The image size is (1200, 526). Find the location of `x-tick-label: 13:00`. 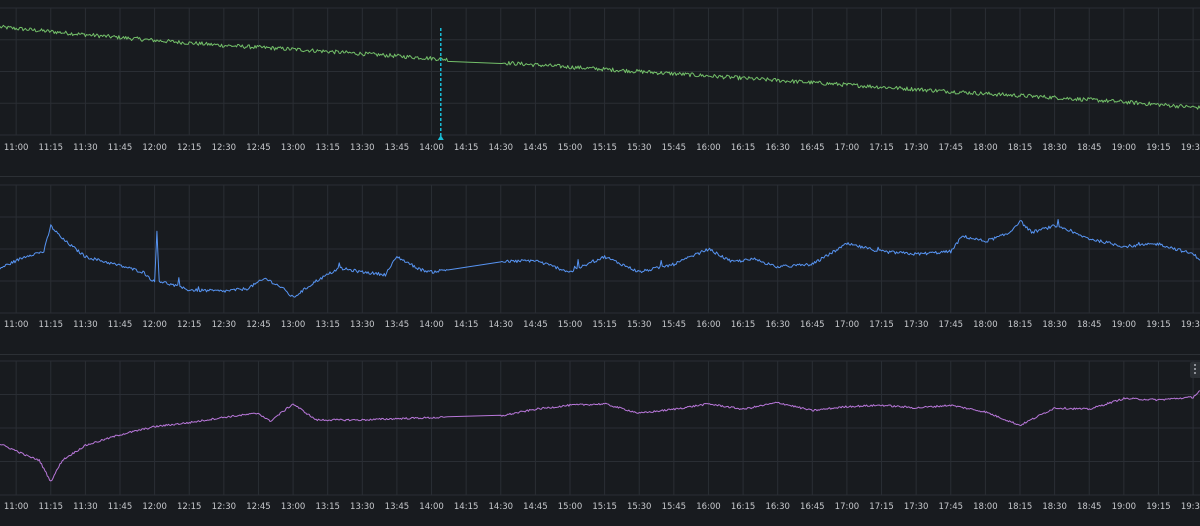

x-tick-label: 13:00 is located at coordinates (293, 507).